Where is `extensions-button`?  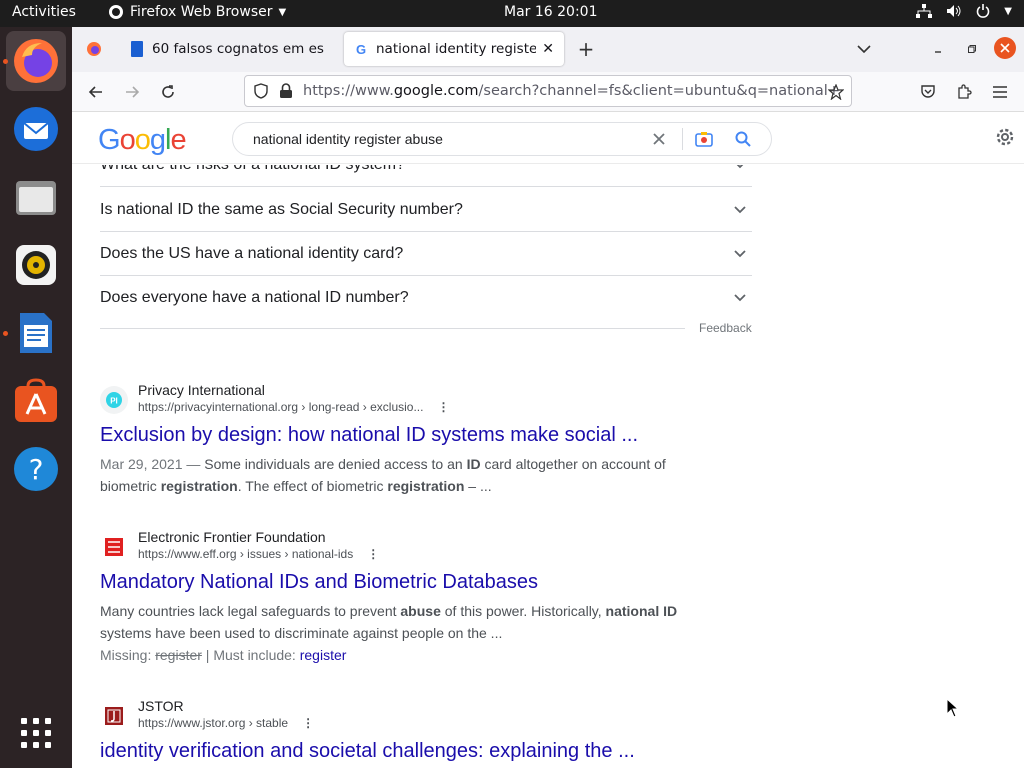
extensions-button is located at coordinates (964, 92).